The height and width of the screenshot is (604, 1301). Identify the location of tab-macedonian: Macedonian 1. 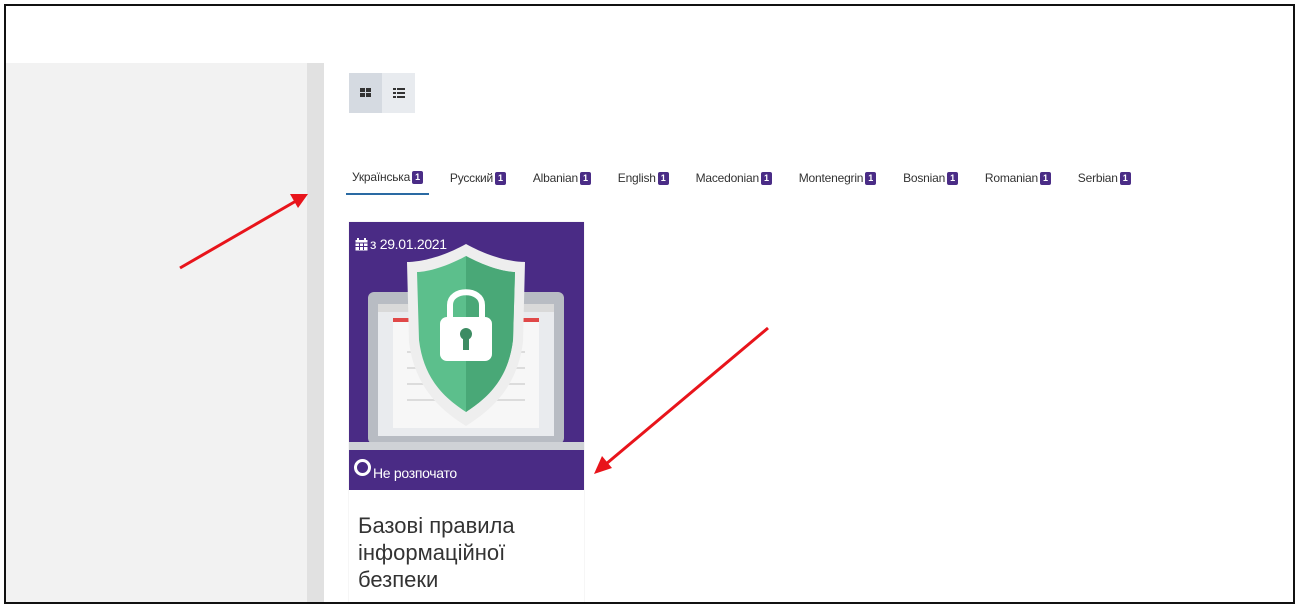
(734, 179).